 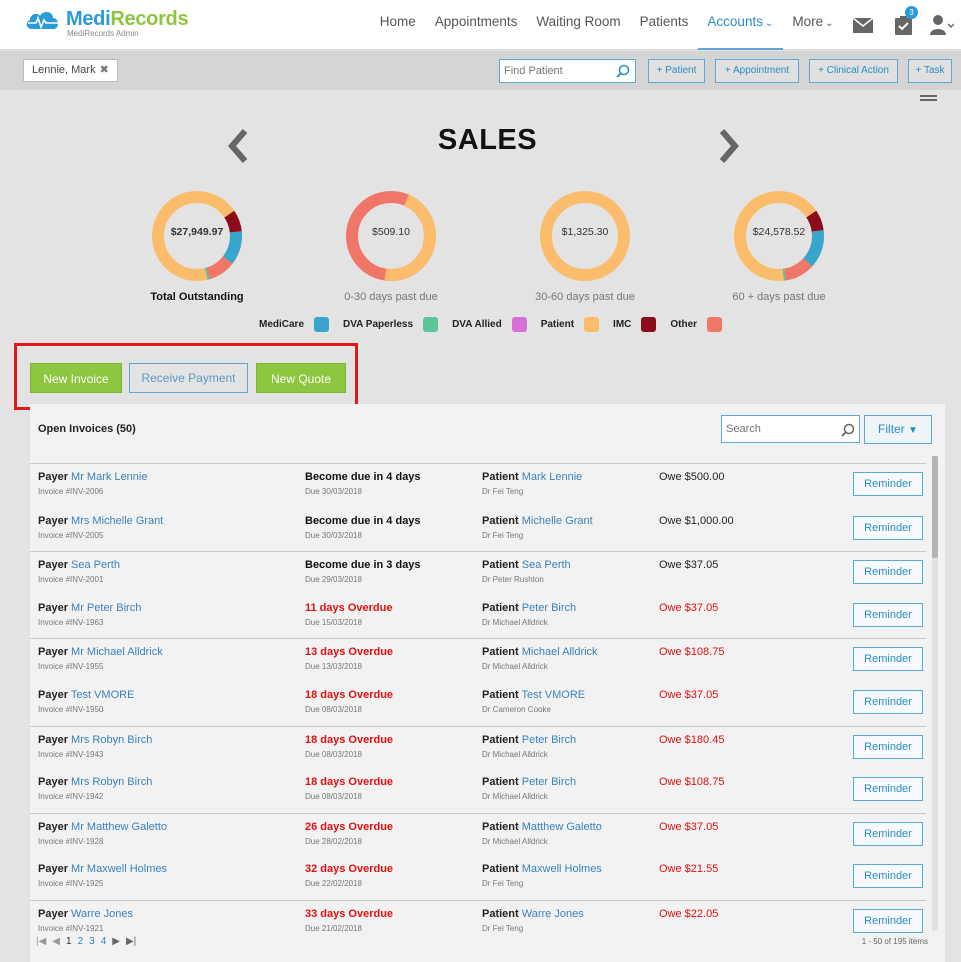 What do you see at coordinates (70, 491) in the screenshot?
I see `invoice-number: Invoice #INV-2006` at bounding box center [70, 491].